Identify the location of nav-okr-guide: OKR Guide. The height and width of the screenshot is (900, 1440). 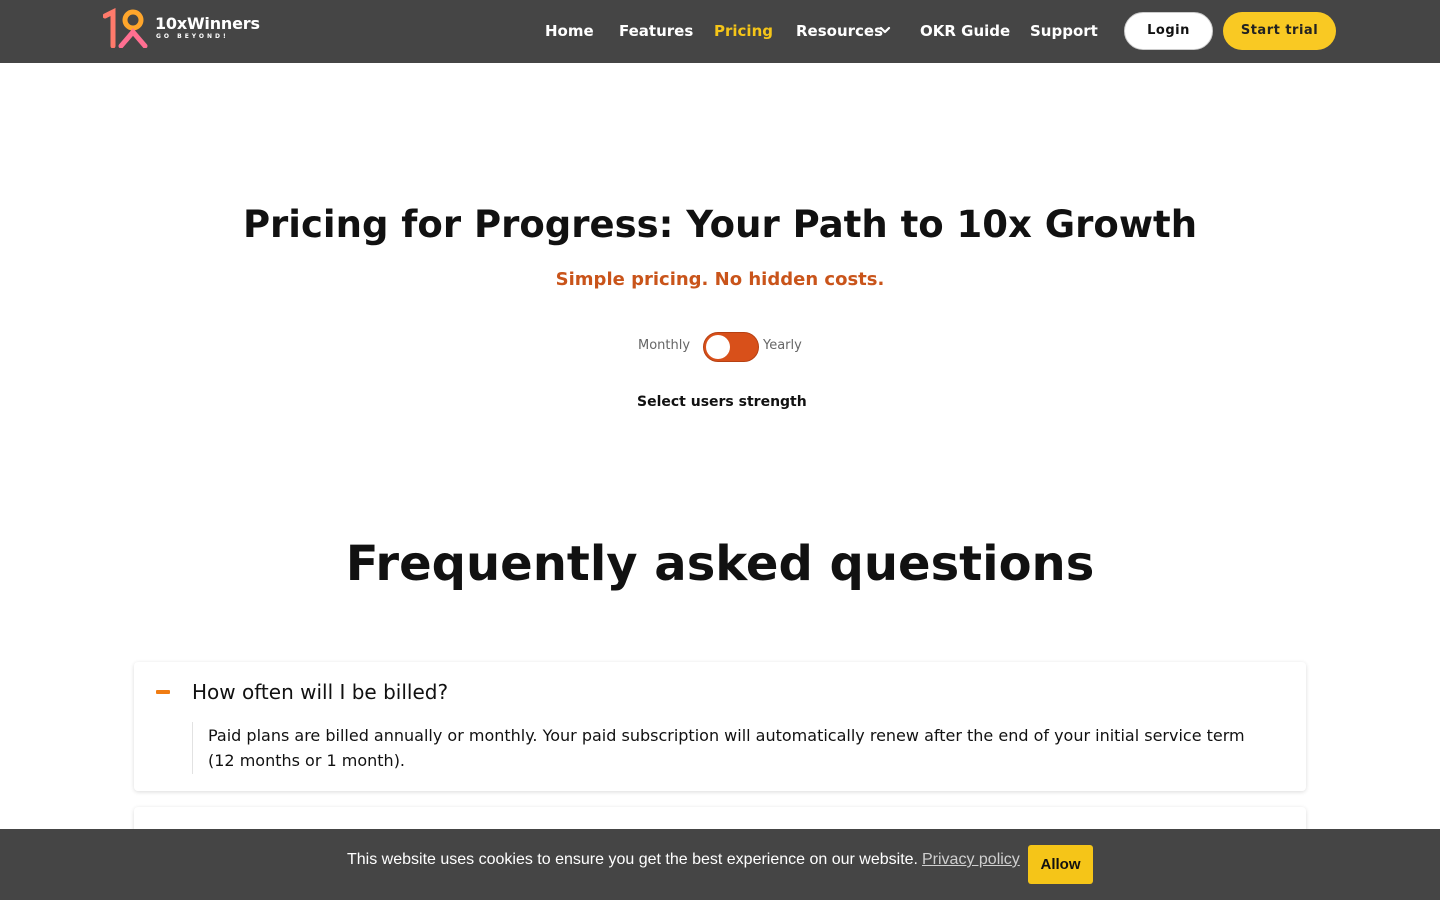
(965, 31).